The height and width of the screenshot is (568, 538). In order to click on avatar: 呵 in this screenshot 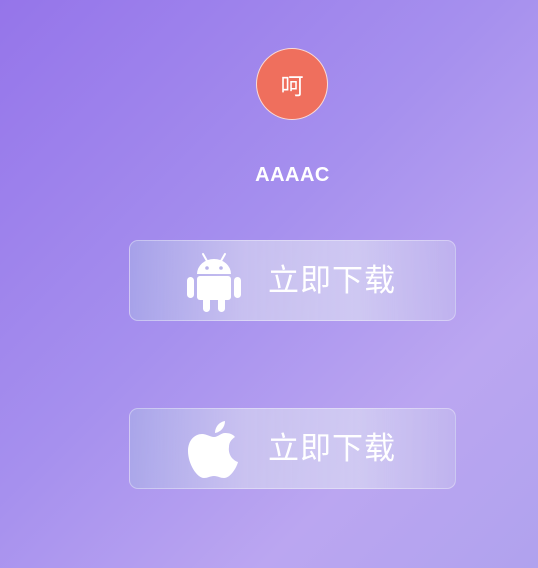, I will do `click(292, 84)`.